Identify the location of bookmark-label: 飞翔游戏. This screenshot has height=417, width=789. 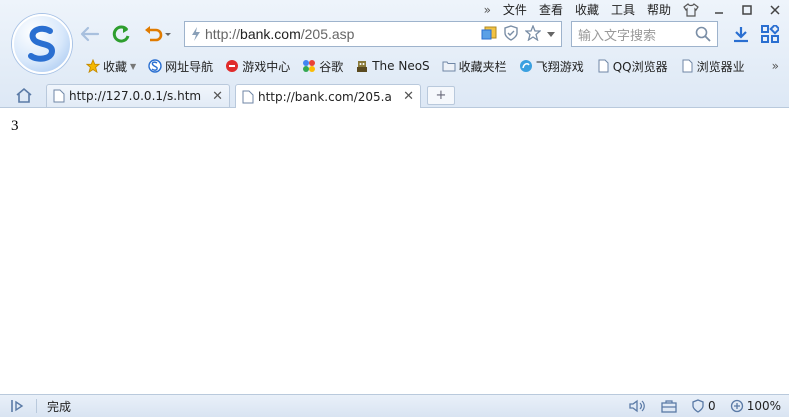
(559, 66).